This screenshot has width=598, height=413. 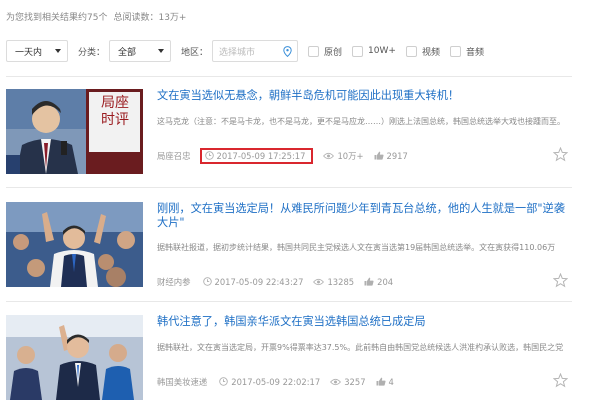 I want to click on publish-time: 2017-05-09 22:02:17, so click(x=276, y=381).